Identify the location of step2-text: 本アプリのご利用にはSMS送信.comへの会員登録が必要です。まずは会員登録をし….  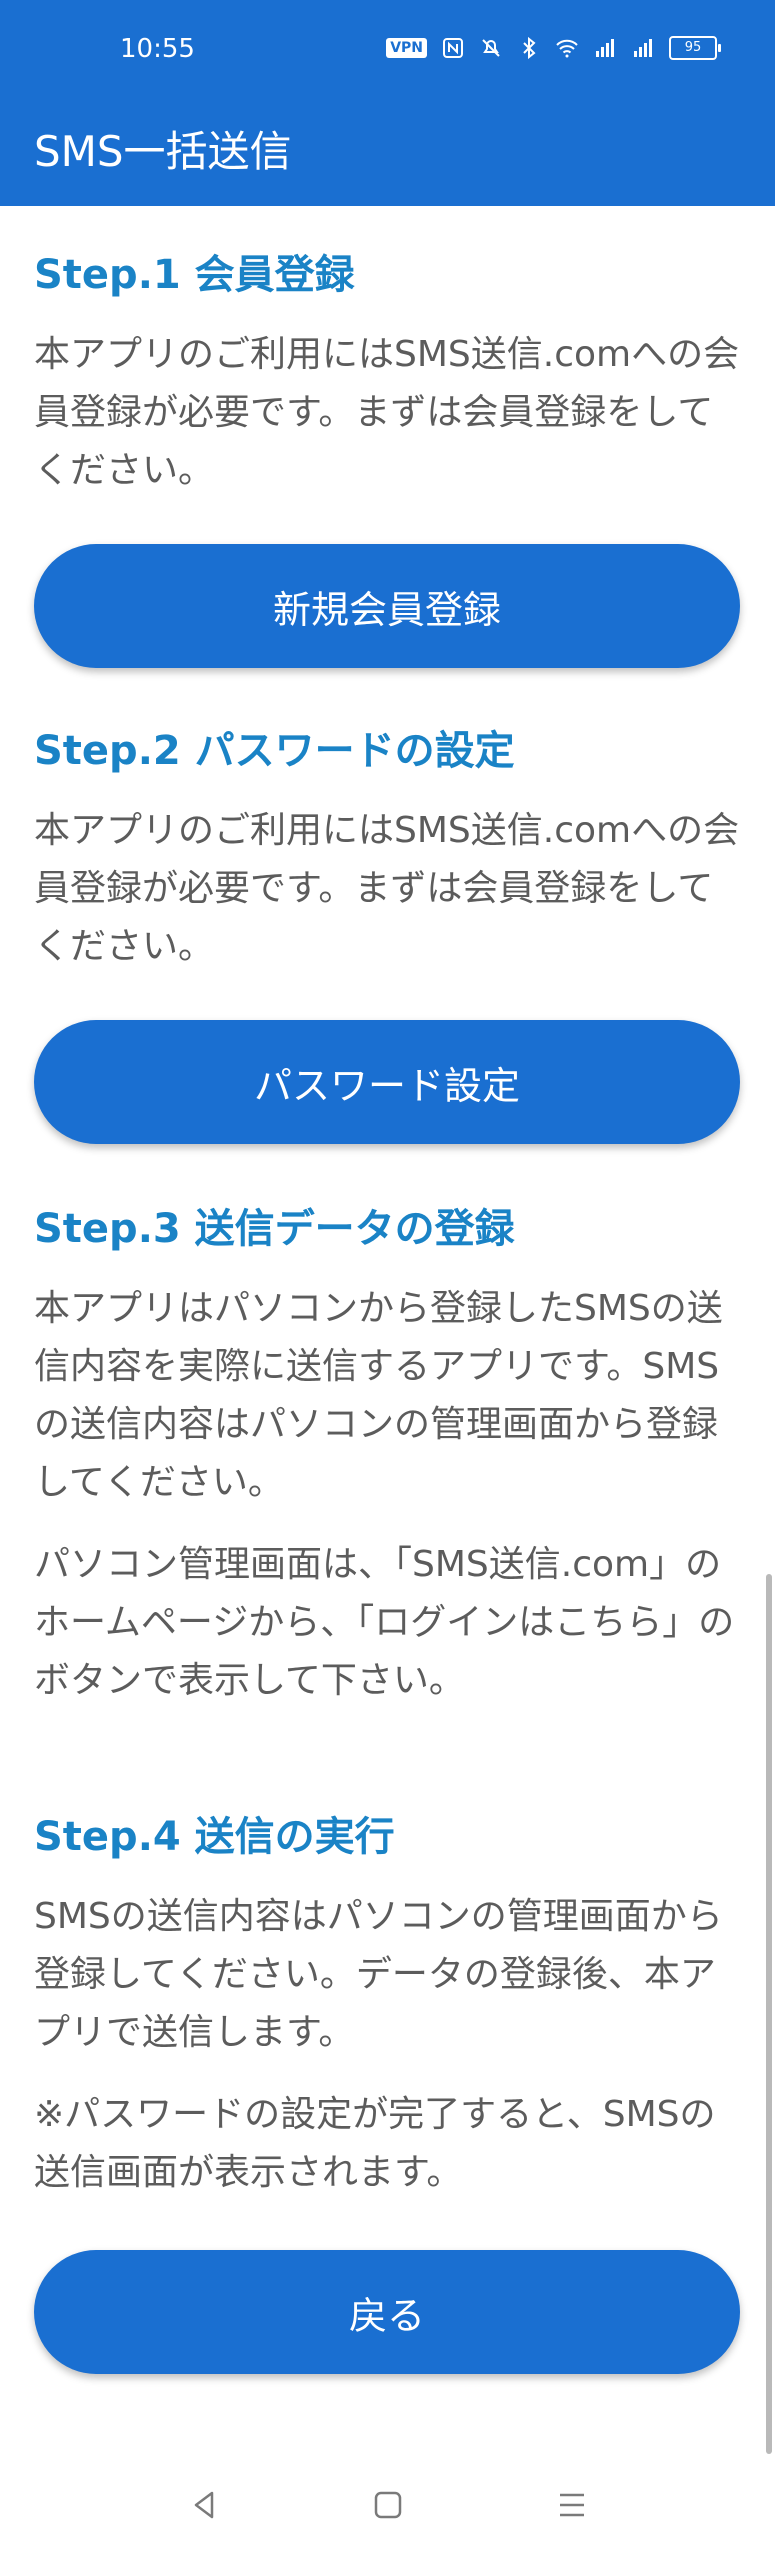
(387, 888).